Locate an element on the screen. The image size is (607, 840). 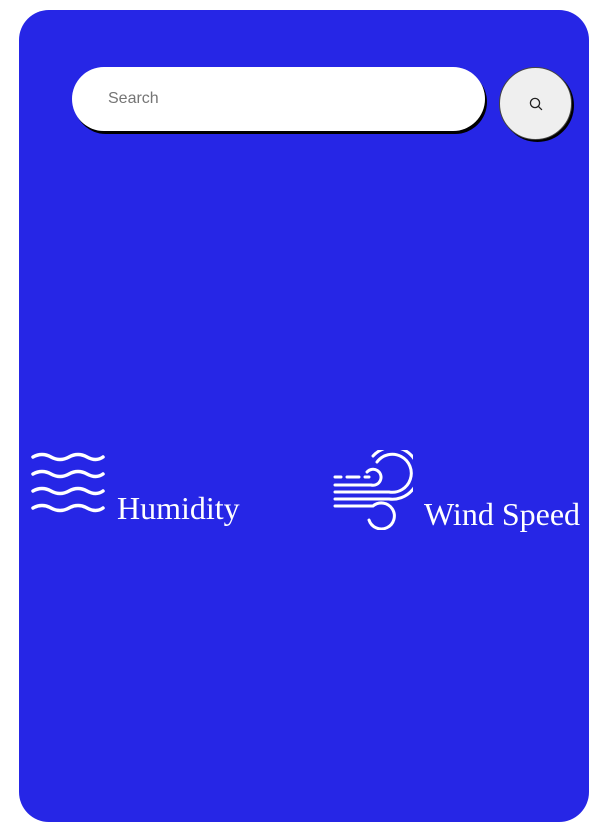
wind-icon is located at coordinates (376, 490).